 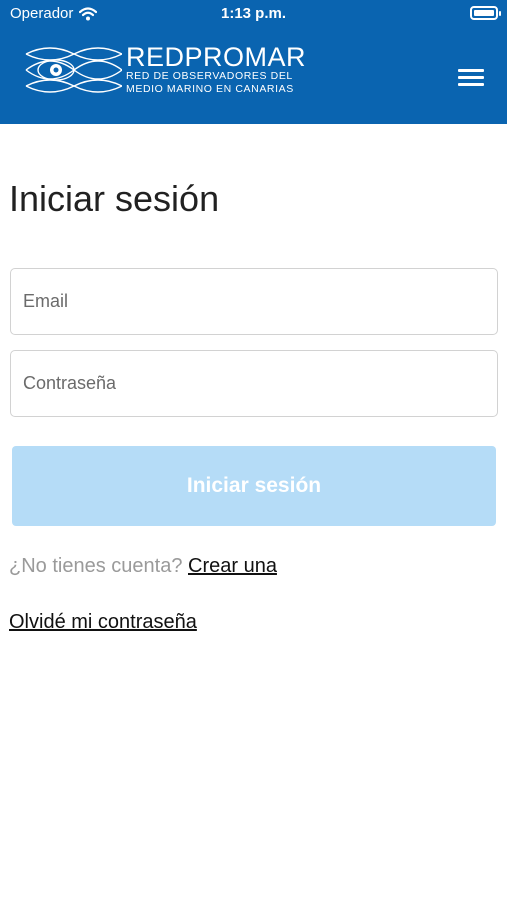 I want to click on email-field, so click(x=254, y=301).